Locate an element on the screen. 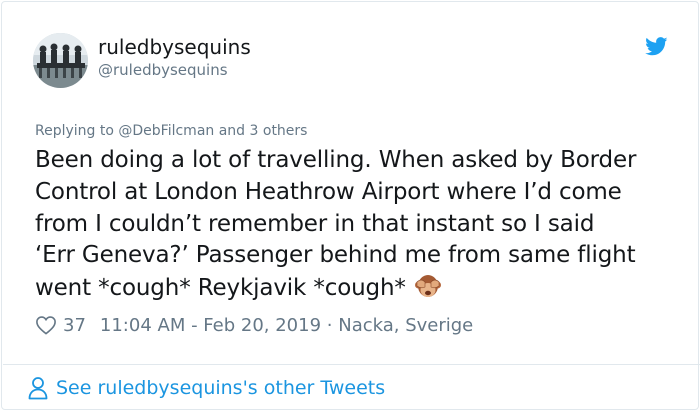  see-other-tweets-link: See ruledbysequins's other Tweets is located at coordinates (206, 388).